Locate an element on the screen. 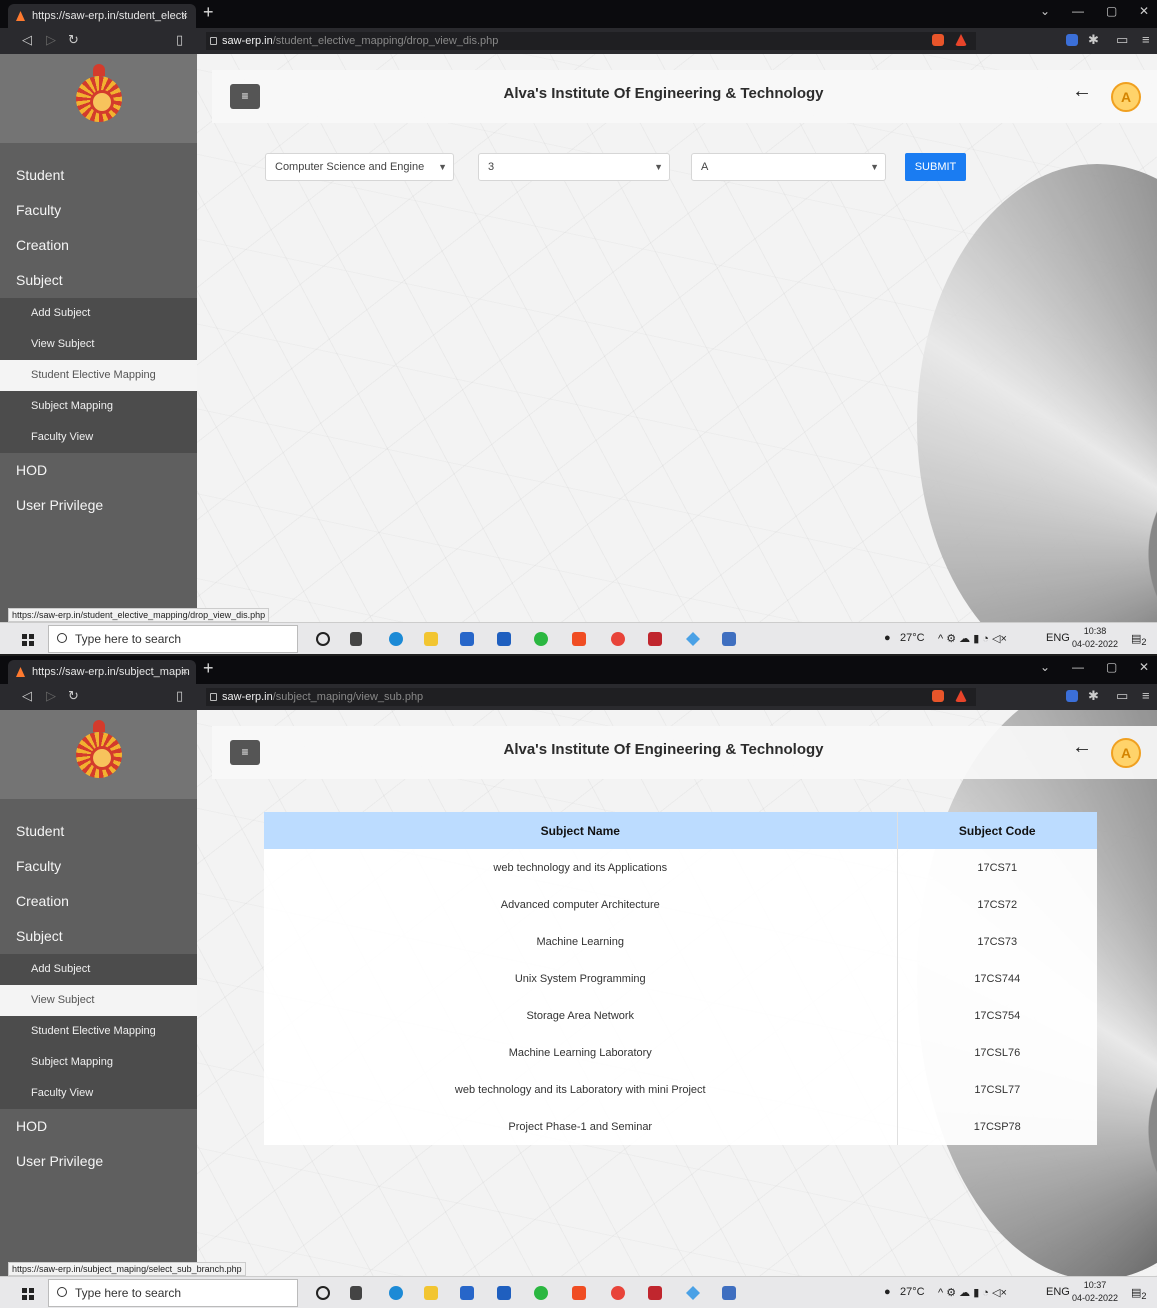 The height and width of the screenshot is (1308, 1157). url-field: saw-erp.in/subject_maping/view_sub.php is located at coordinates (591, 697).